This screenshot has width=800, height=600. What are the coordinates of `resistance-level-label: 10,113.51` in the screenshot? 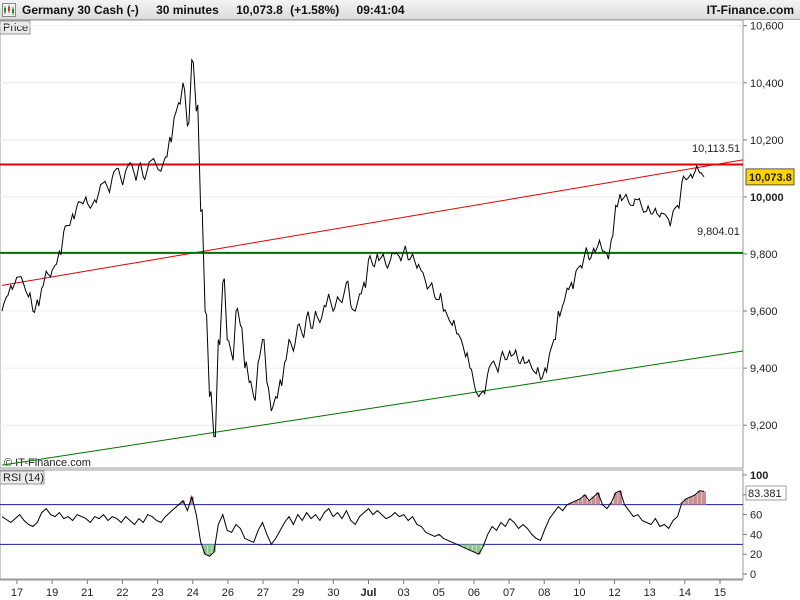 It's located at (716, 149).